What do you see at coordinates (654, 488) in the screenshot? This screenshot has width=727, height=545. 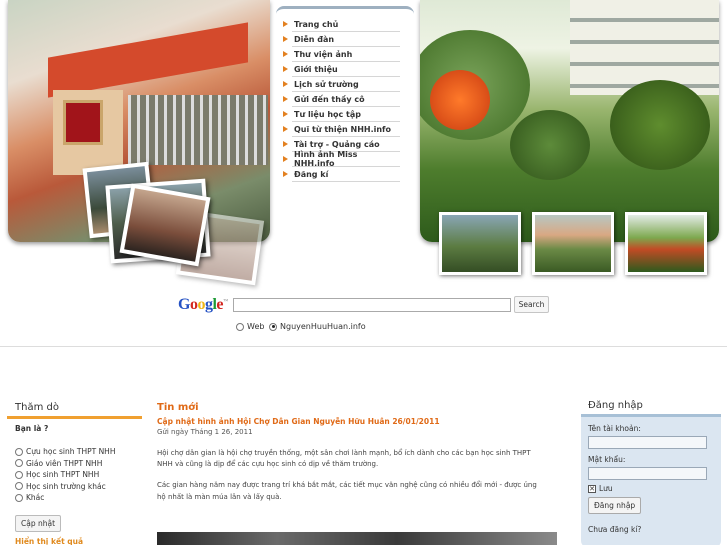 I see `remember-me: ✕ Lưu` at bounding box center [654, 488].